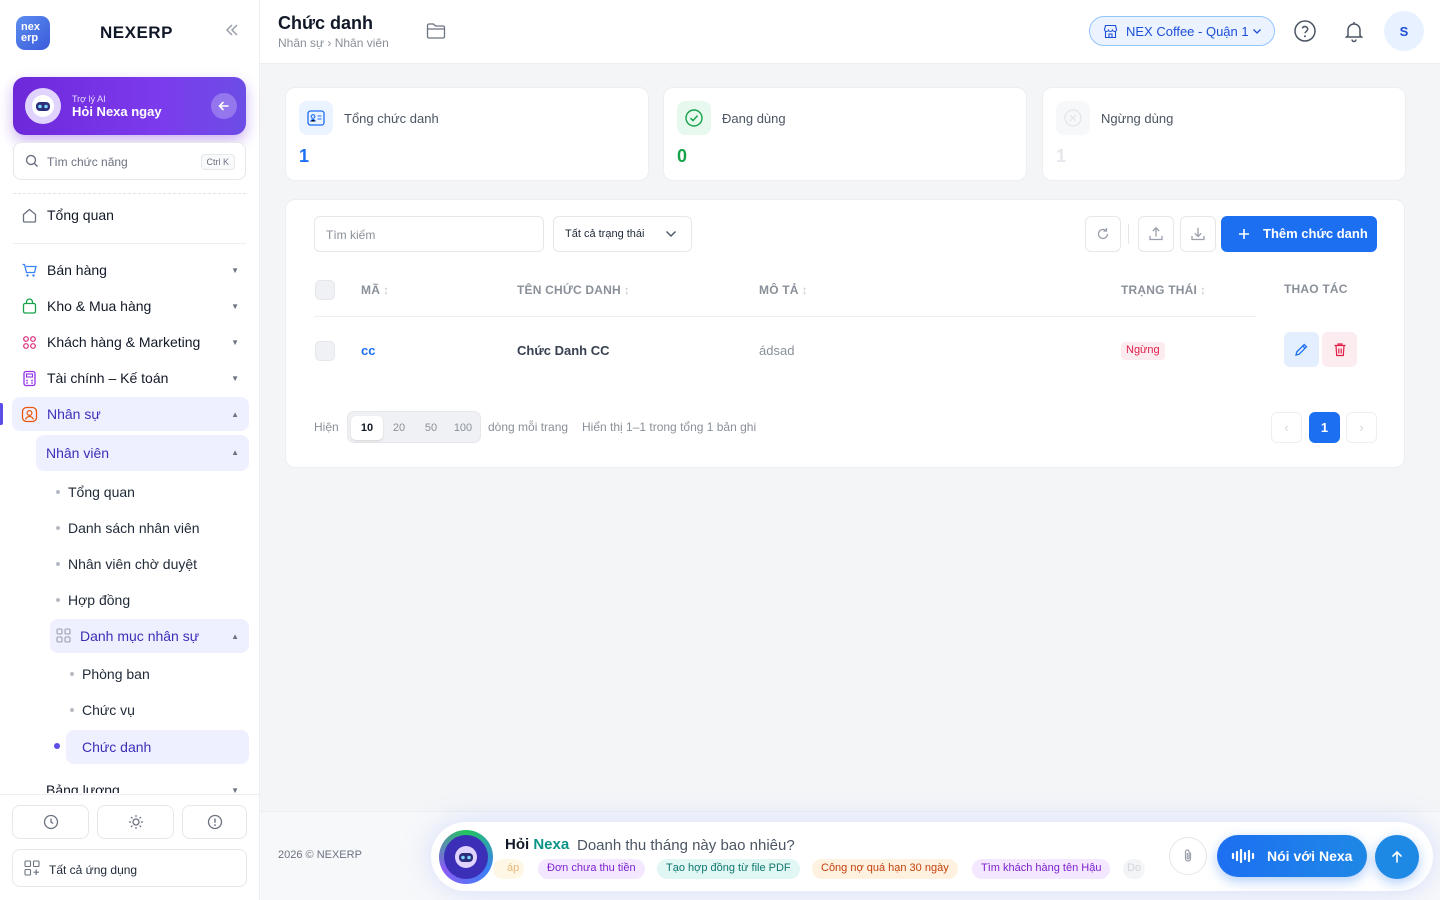 The image size is (1440, 900). What do you see at coordinates (1163, 290) in the screenshot?
I see `column-header-status: TRẠNG THÁI ↕` at bounding box center [1163, 290].